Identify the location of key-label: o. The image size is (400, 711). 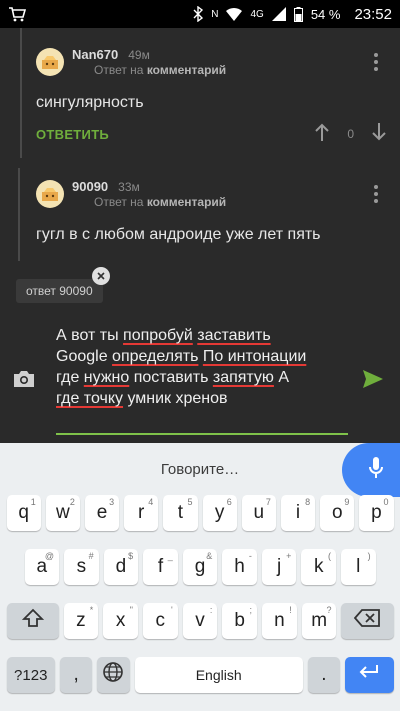
(337, 512).